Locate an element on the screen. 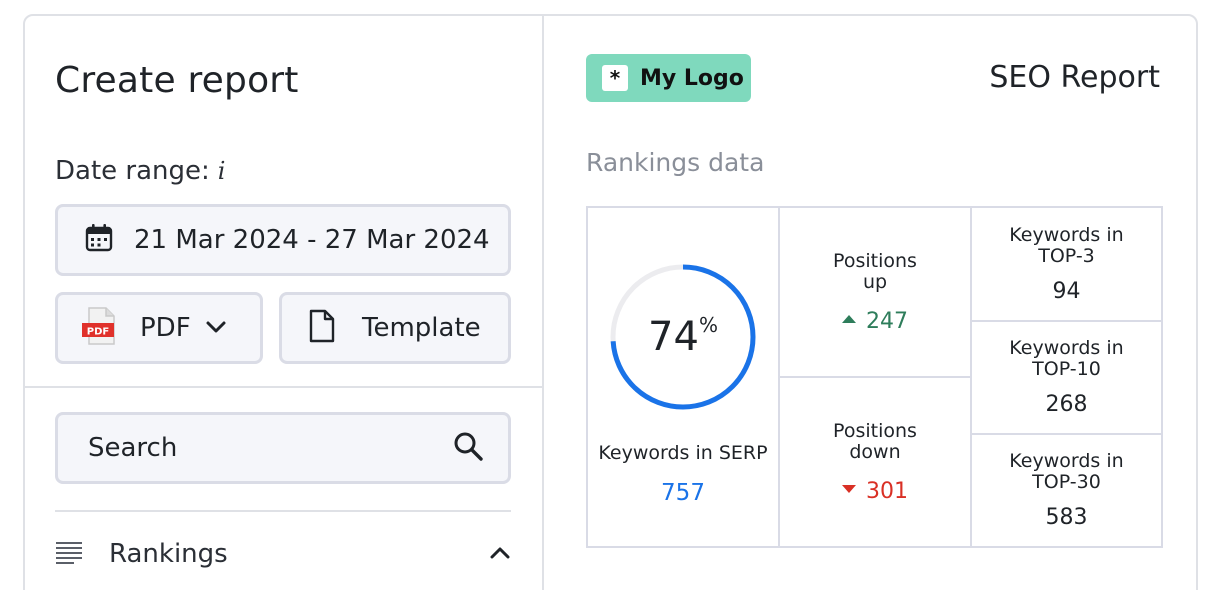 The image size is (1220, 590). top10-label: Keywords in TOP-10 is located at coordinates (1066, 359).